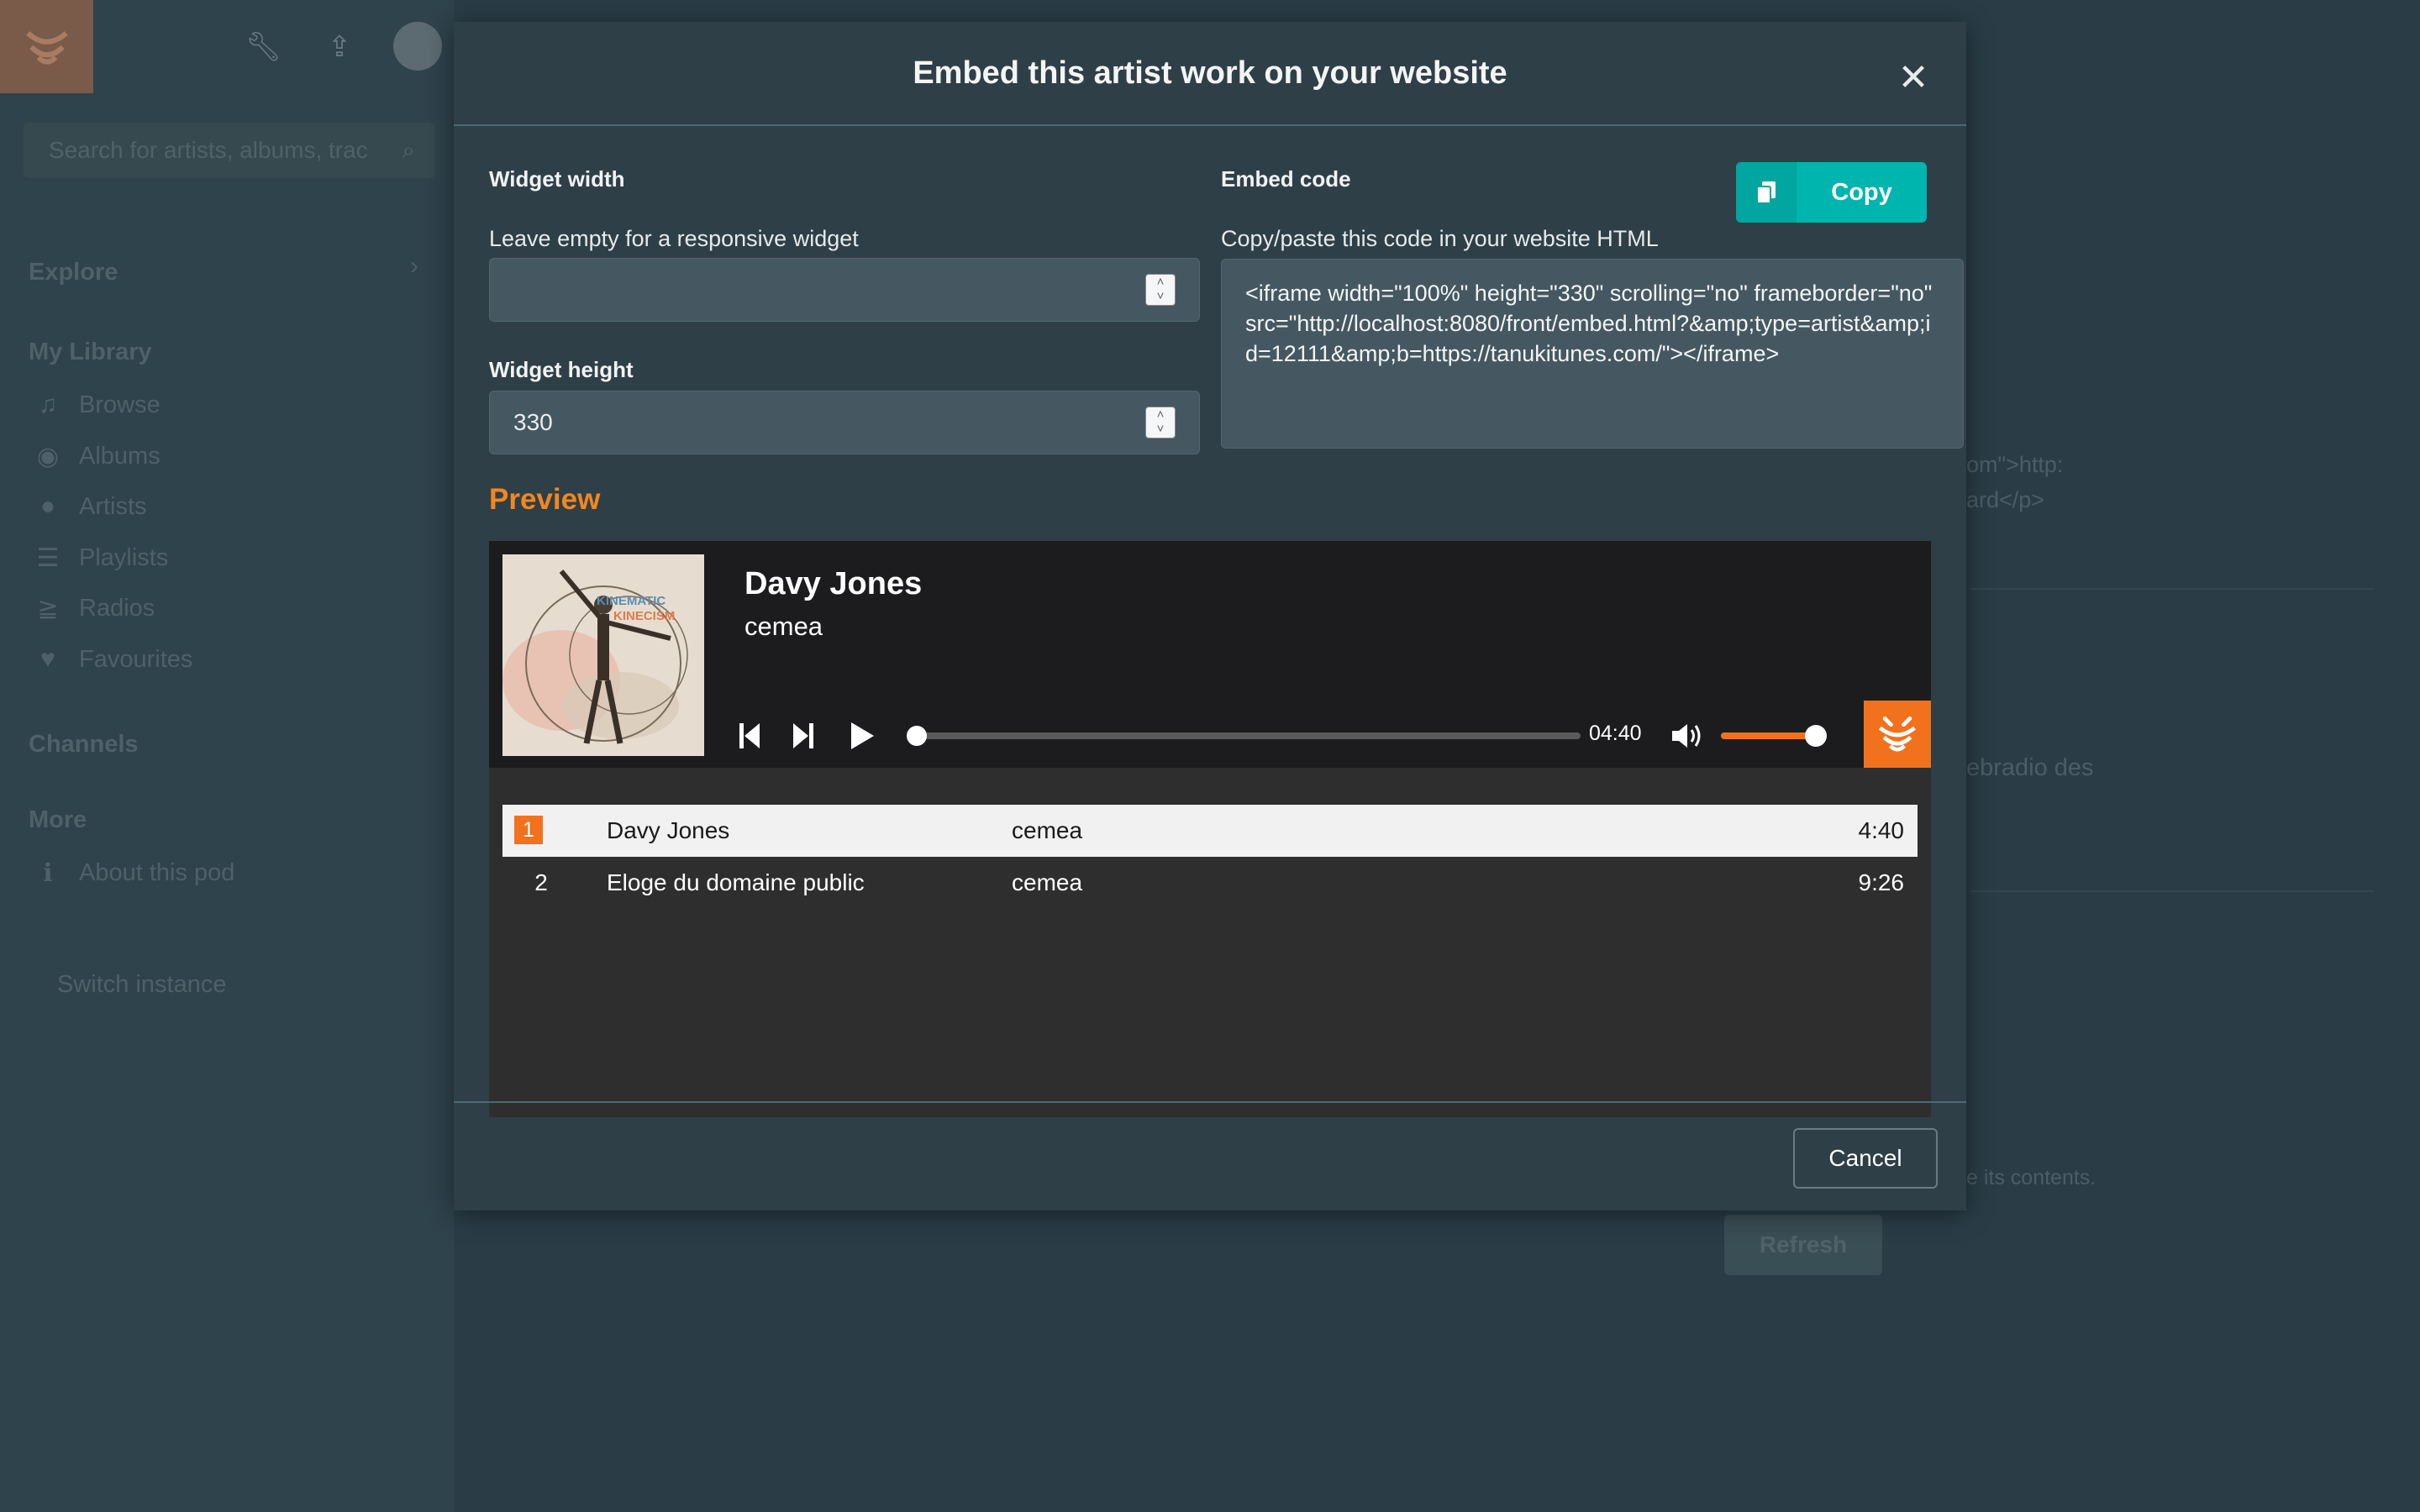  What do you see at coordinates (408, 150) in the screenshot?
I see `search-icon: ⌕` at bounding box center [408, 150].